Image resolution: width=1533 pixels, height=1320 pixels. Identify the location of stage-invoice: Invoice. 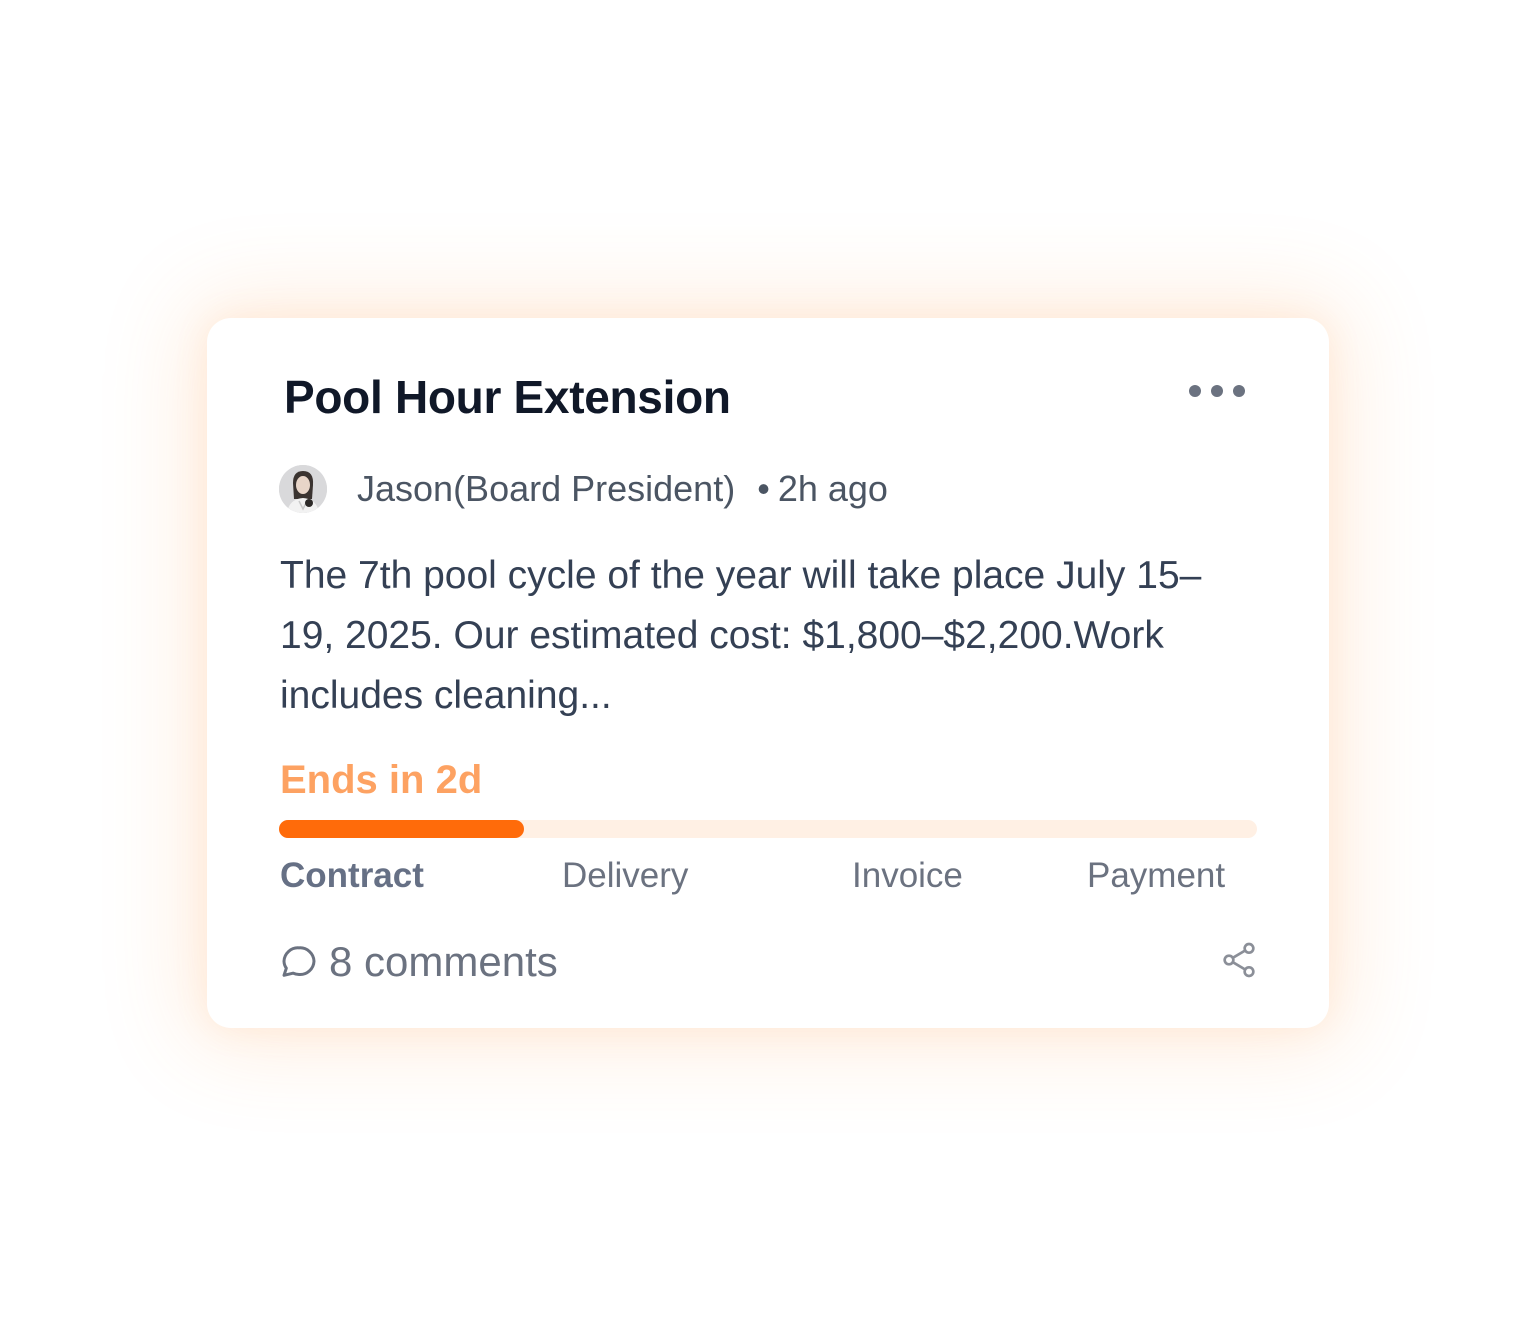
(907, 876).